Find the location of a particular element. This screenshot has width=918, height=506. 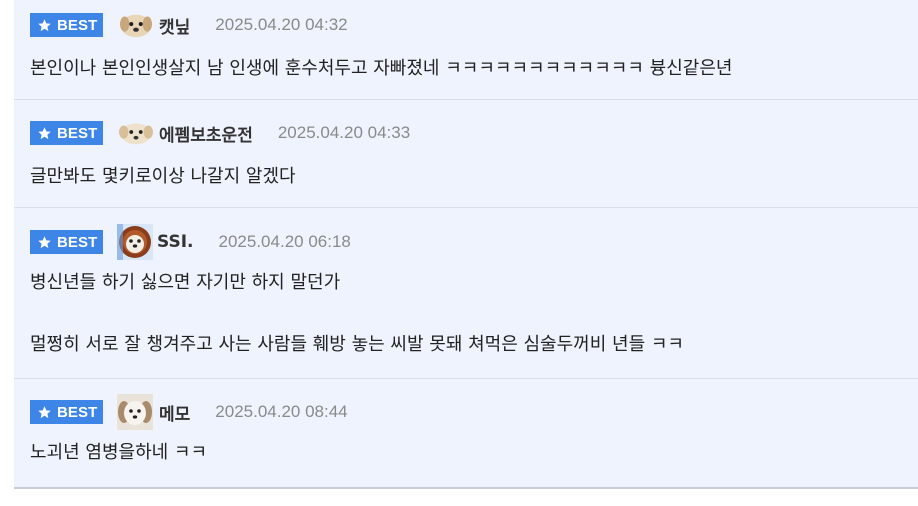

comment-text: 병신년들 하기 싫으면 자기만 하지 말던가 is located at coordinates (185, 282).